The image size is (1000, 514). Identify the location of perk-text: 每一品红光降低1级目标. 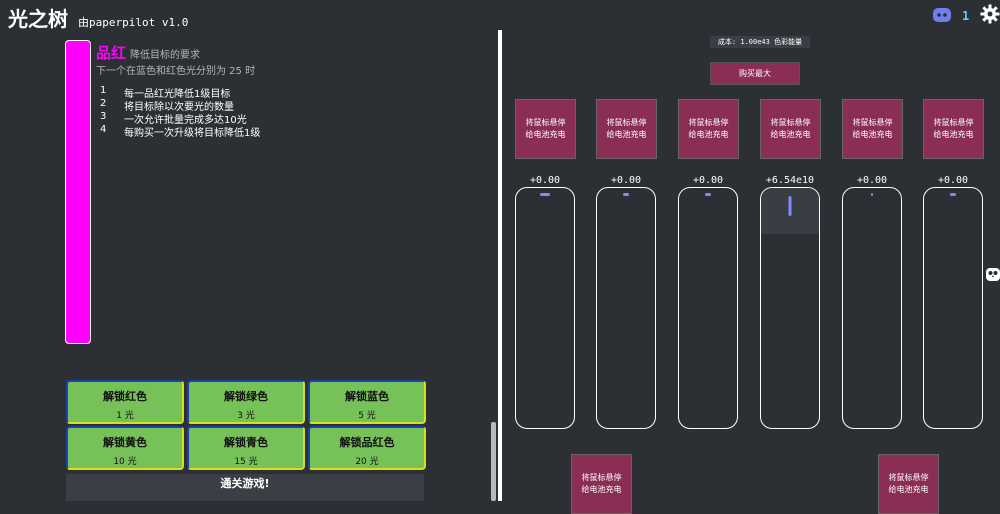
(177, 94).